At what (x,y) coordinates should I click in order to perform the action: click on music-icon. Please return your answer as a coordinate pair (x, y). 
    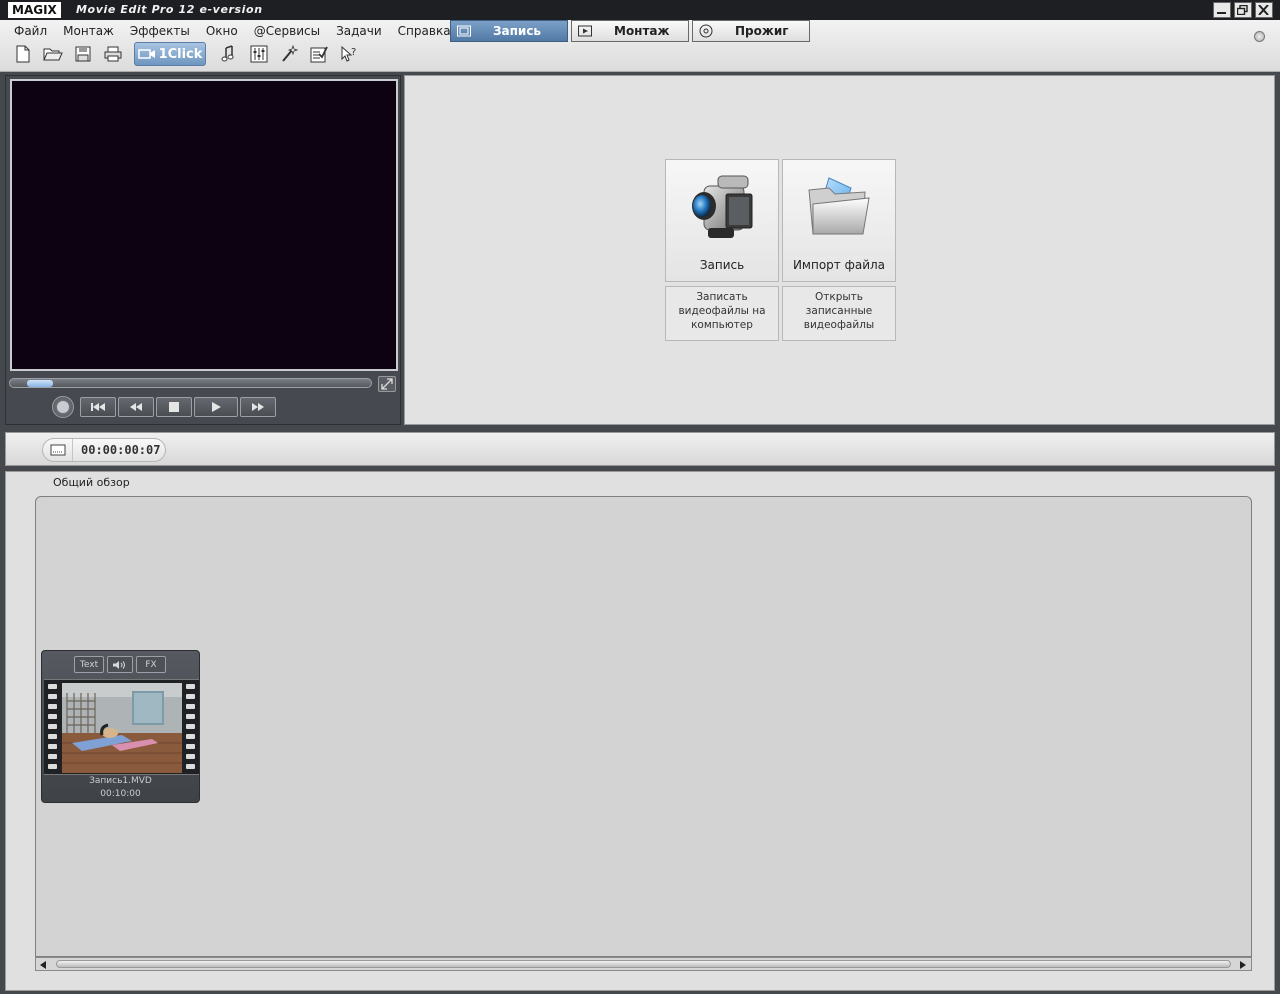
    Looking at the image, I should click on (229, 54).